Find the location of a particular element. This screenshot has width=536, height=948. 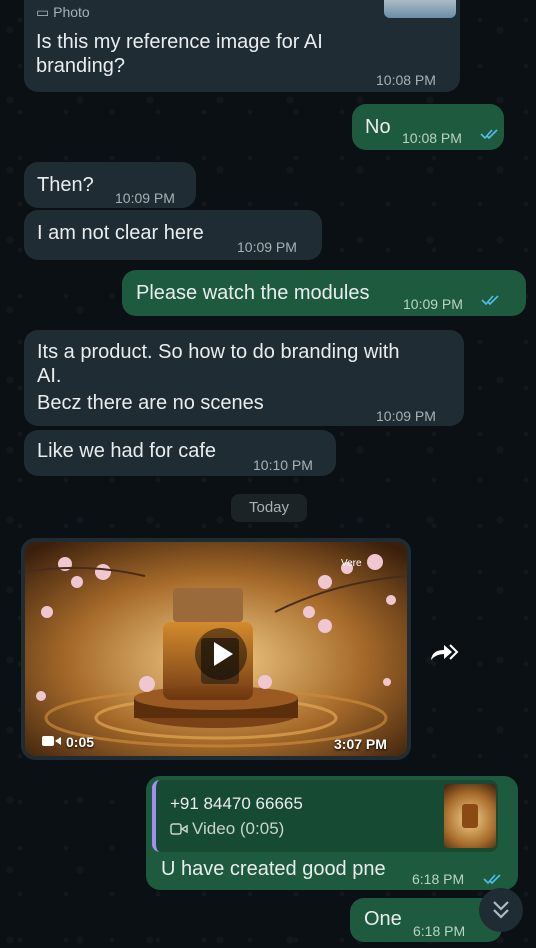

quoted-type: Video (0:05) is located at coordinates (238, 828).